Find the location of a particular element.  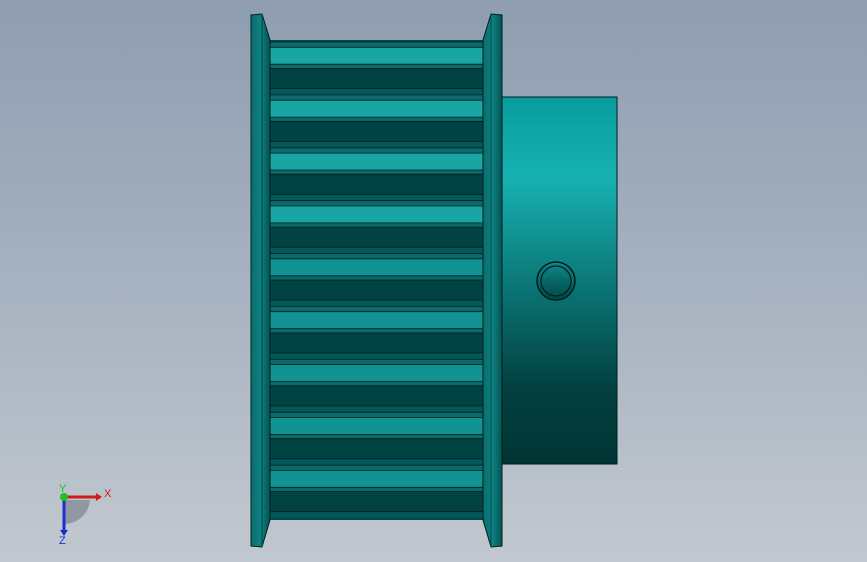

coordinate-triad: X Z Y is located at coordinates (85, 515).